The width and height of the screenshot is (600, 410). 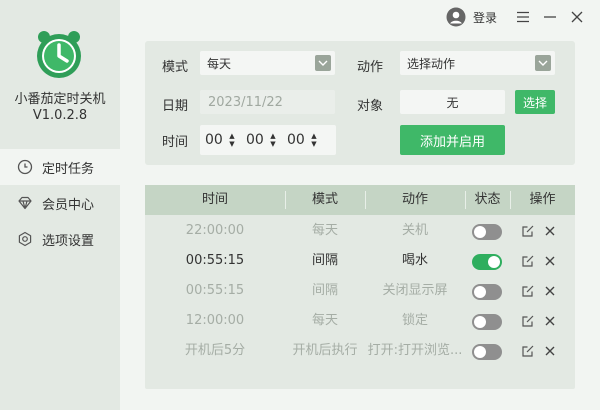 I want to click on sidebar-item-label: 选项设置, so click(x=68, y=241).